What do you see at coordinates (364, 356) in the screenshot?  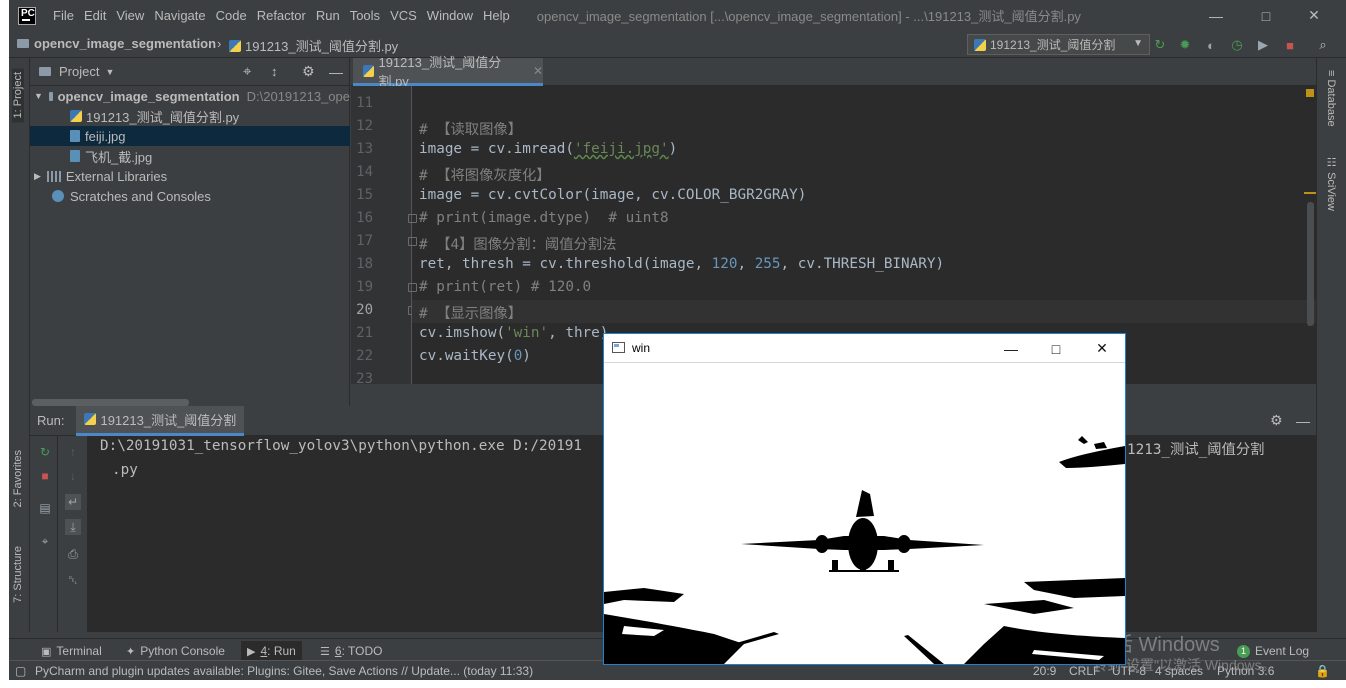 I see `line-number: 22` at bounding box center [364, 356].